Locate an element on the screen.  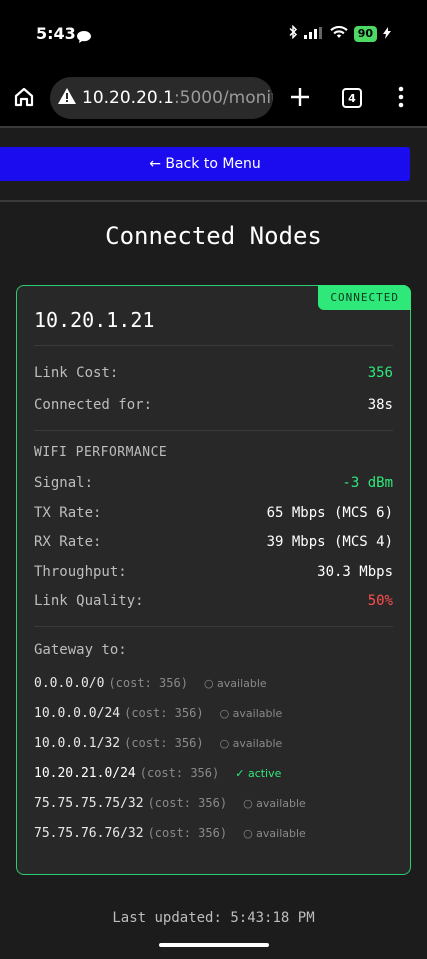
tx-rate-label: TX Rate: is located at coordinates (68, 513).